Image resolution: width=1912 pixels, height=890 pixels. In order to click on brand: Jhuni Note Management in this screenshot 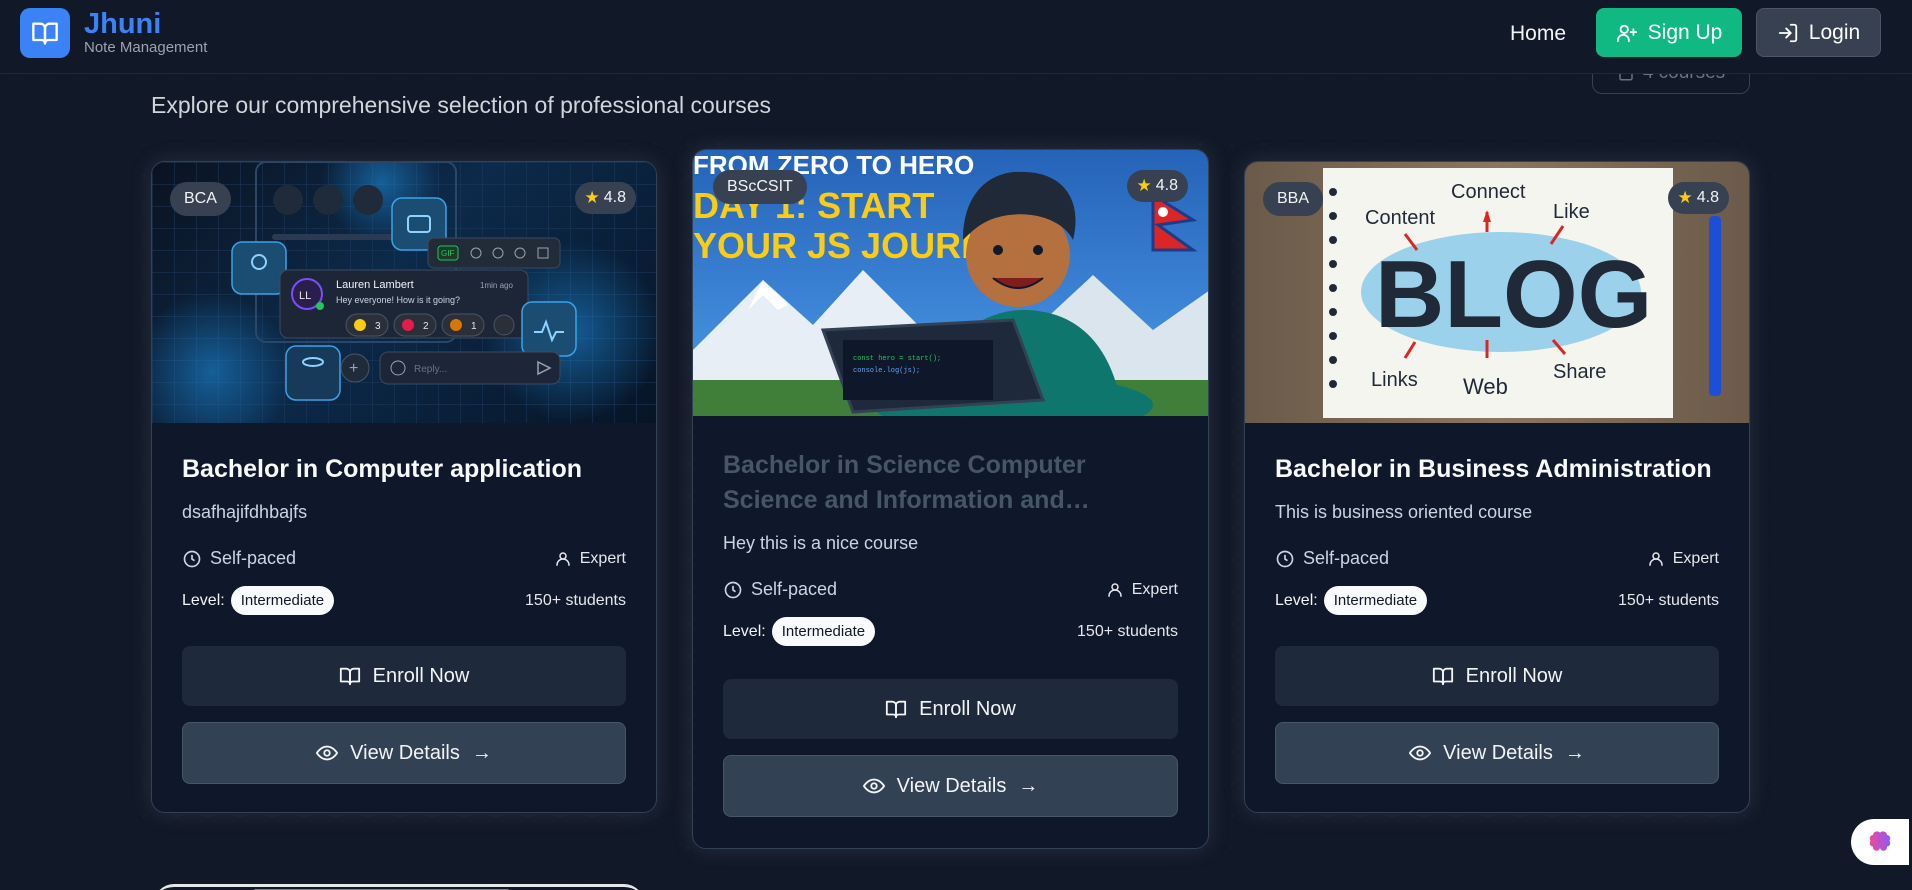, I will do `click(113, 33)`.